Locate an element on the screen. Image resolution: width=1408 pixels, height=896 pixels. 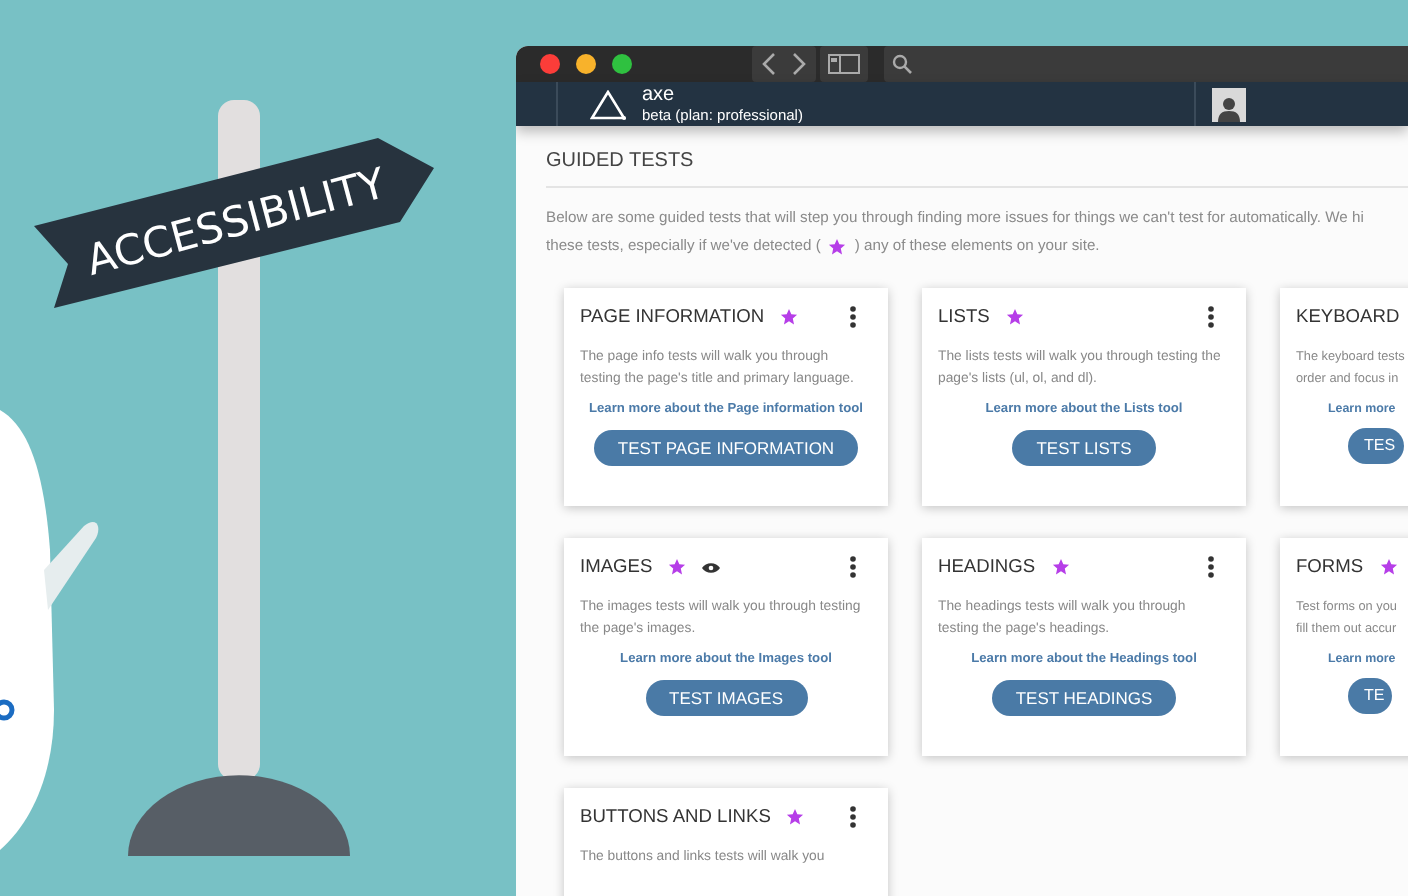
card-title: BUTTONS AND LINKS is located at coordinates (675, 817).